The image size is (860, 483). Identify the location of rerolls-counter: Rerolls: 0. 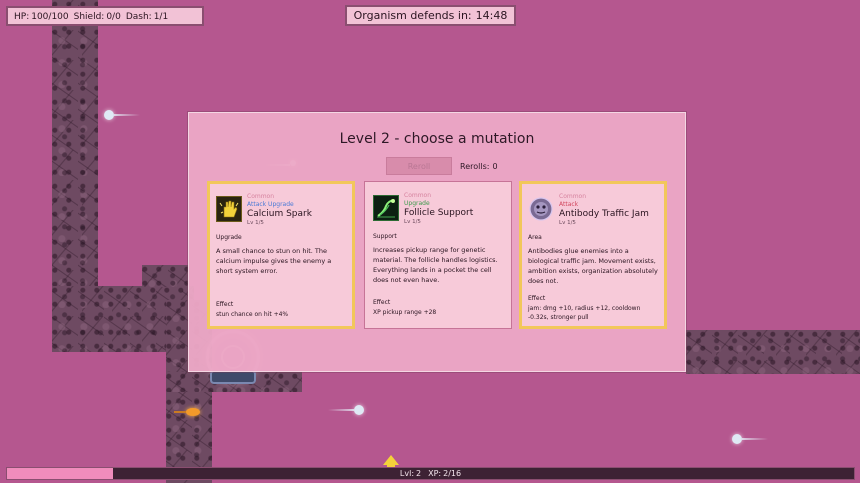
(479, 166).